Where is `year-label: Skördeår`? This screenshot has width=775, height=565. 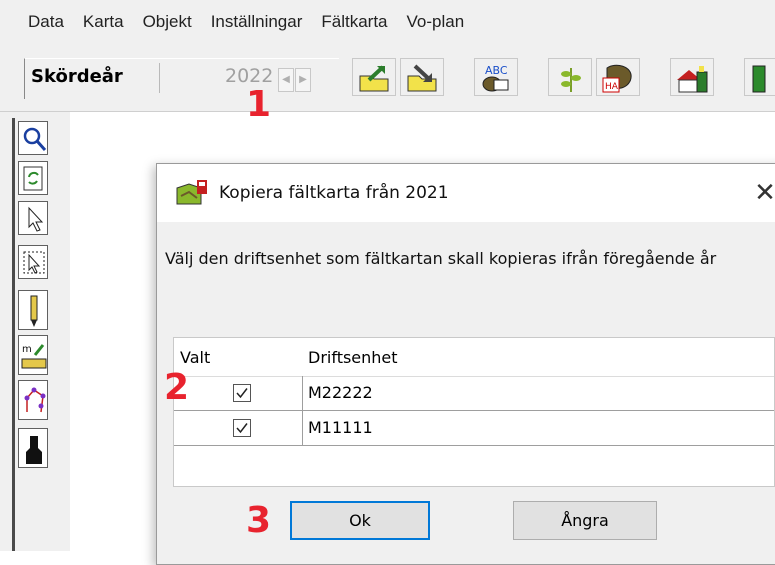 year-label: Skördeår is located at coordinates (77, 76).